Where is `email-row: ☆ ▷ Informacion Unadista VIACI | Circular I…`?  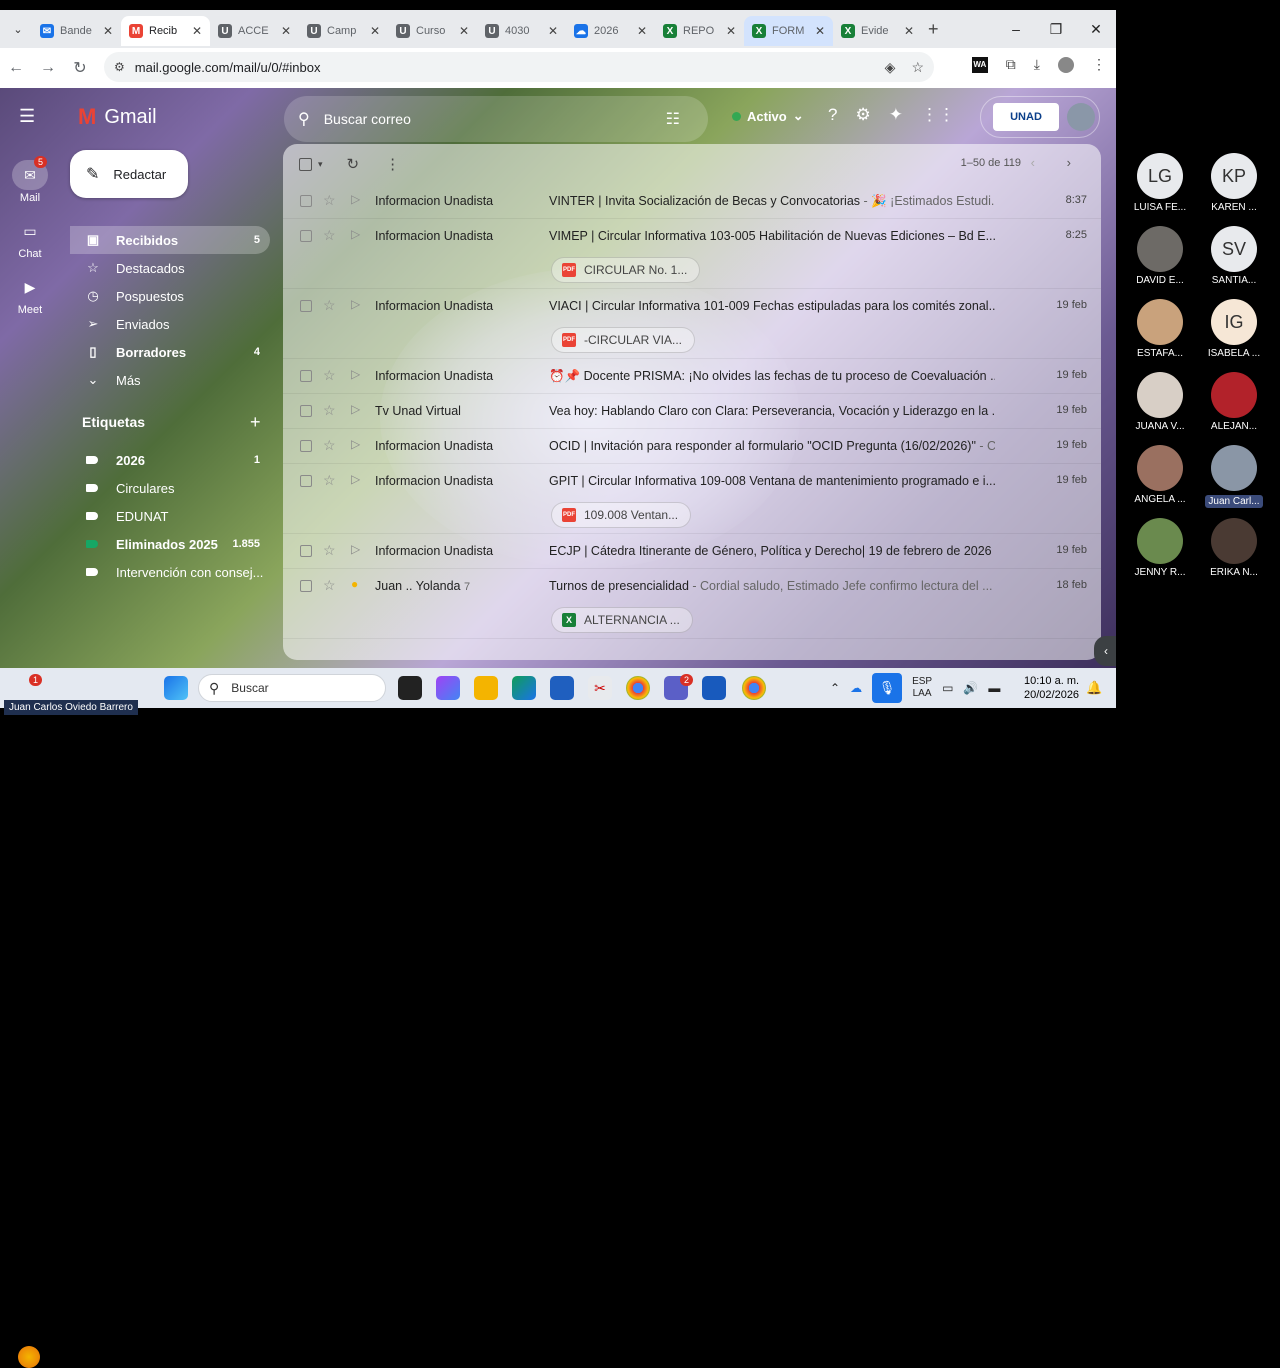
email-row: ☆ ▷ Informacion Unadista VIACI | Circular I… is located at coordinates (692, 324).